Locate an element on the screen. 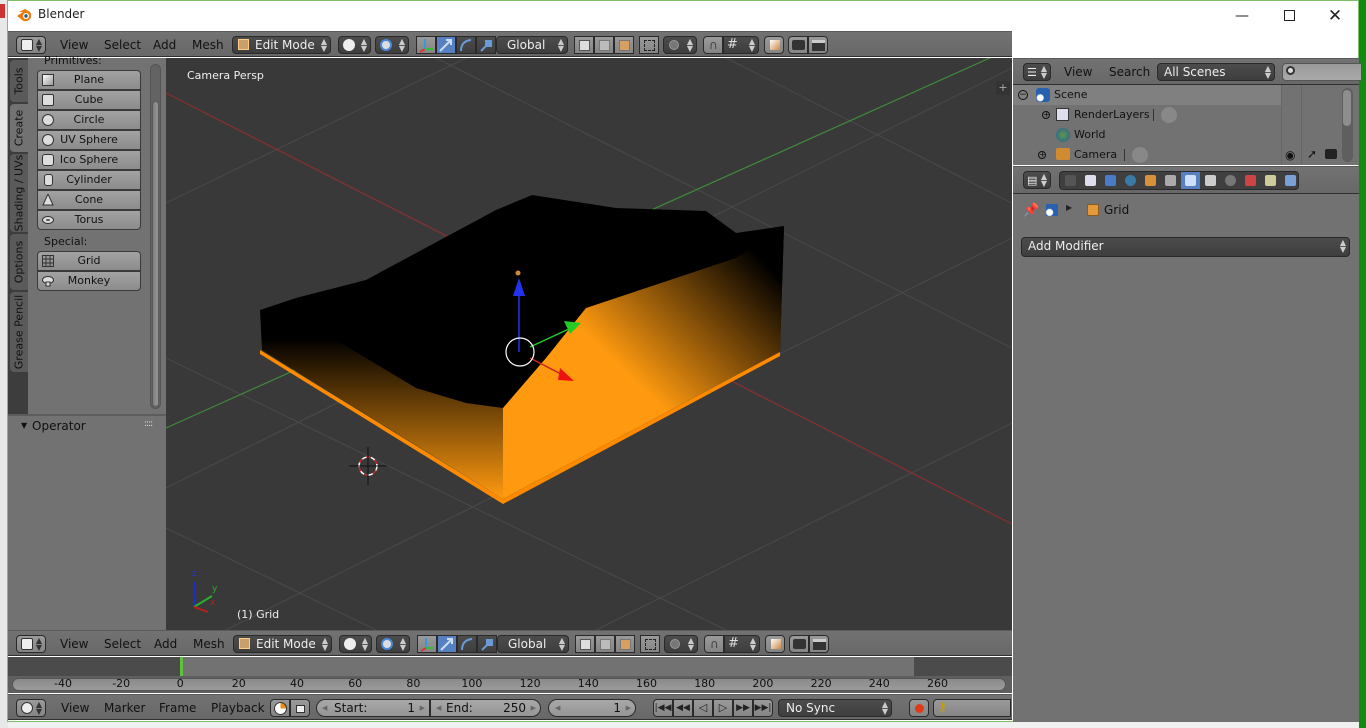  tab-options: Options is located at coordinates (19, 262).